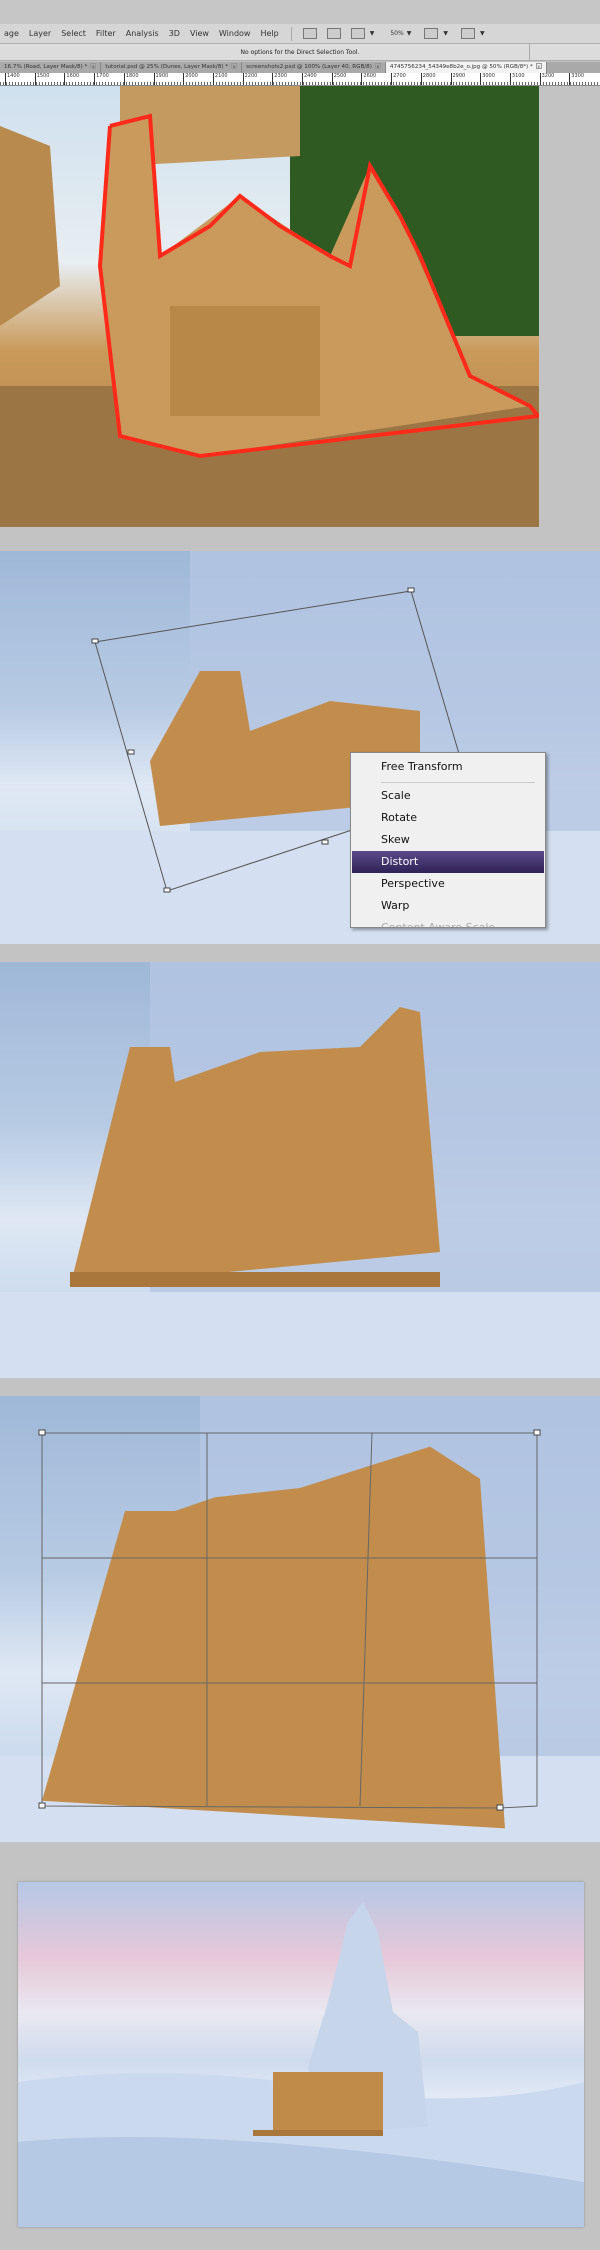  What do you see at coordinates (46, 67) in the screenshot?
I see `tab-label: 16.7% (Road, Layer Mask/8) *` at bounding box center [46, 67].